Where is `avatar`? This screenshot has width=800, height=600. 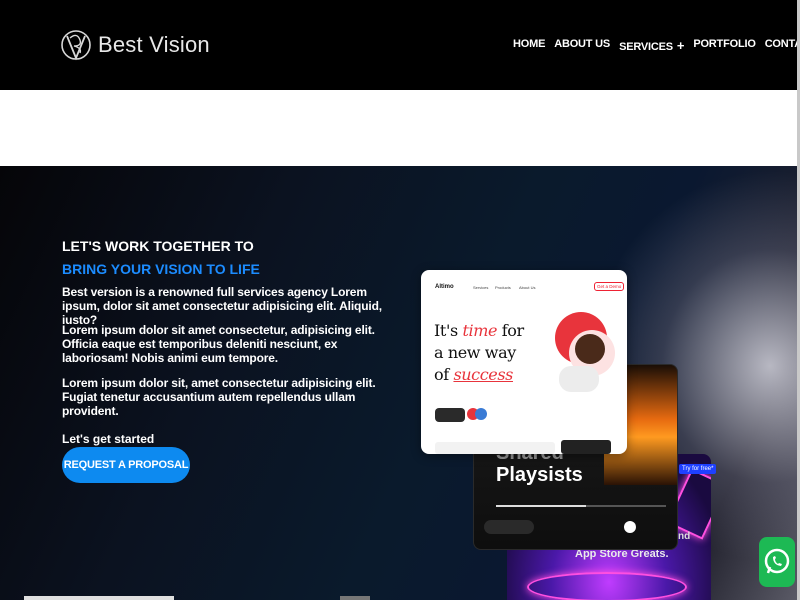 avatar is located at coordinates (590, 349).